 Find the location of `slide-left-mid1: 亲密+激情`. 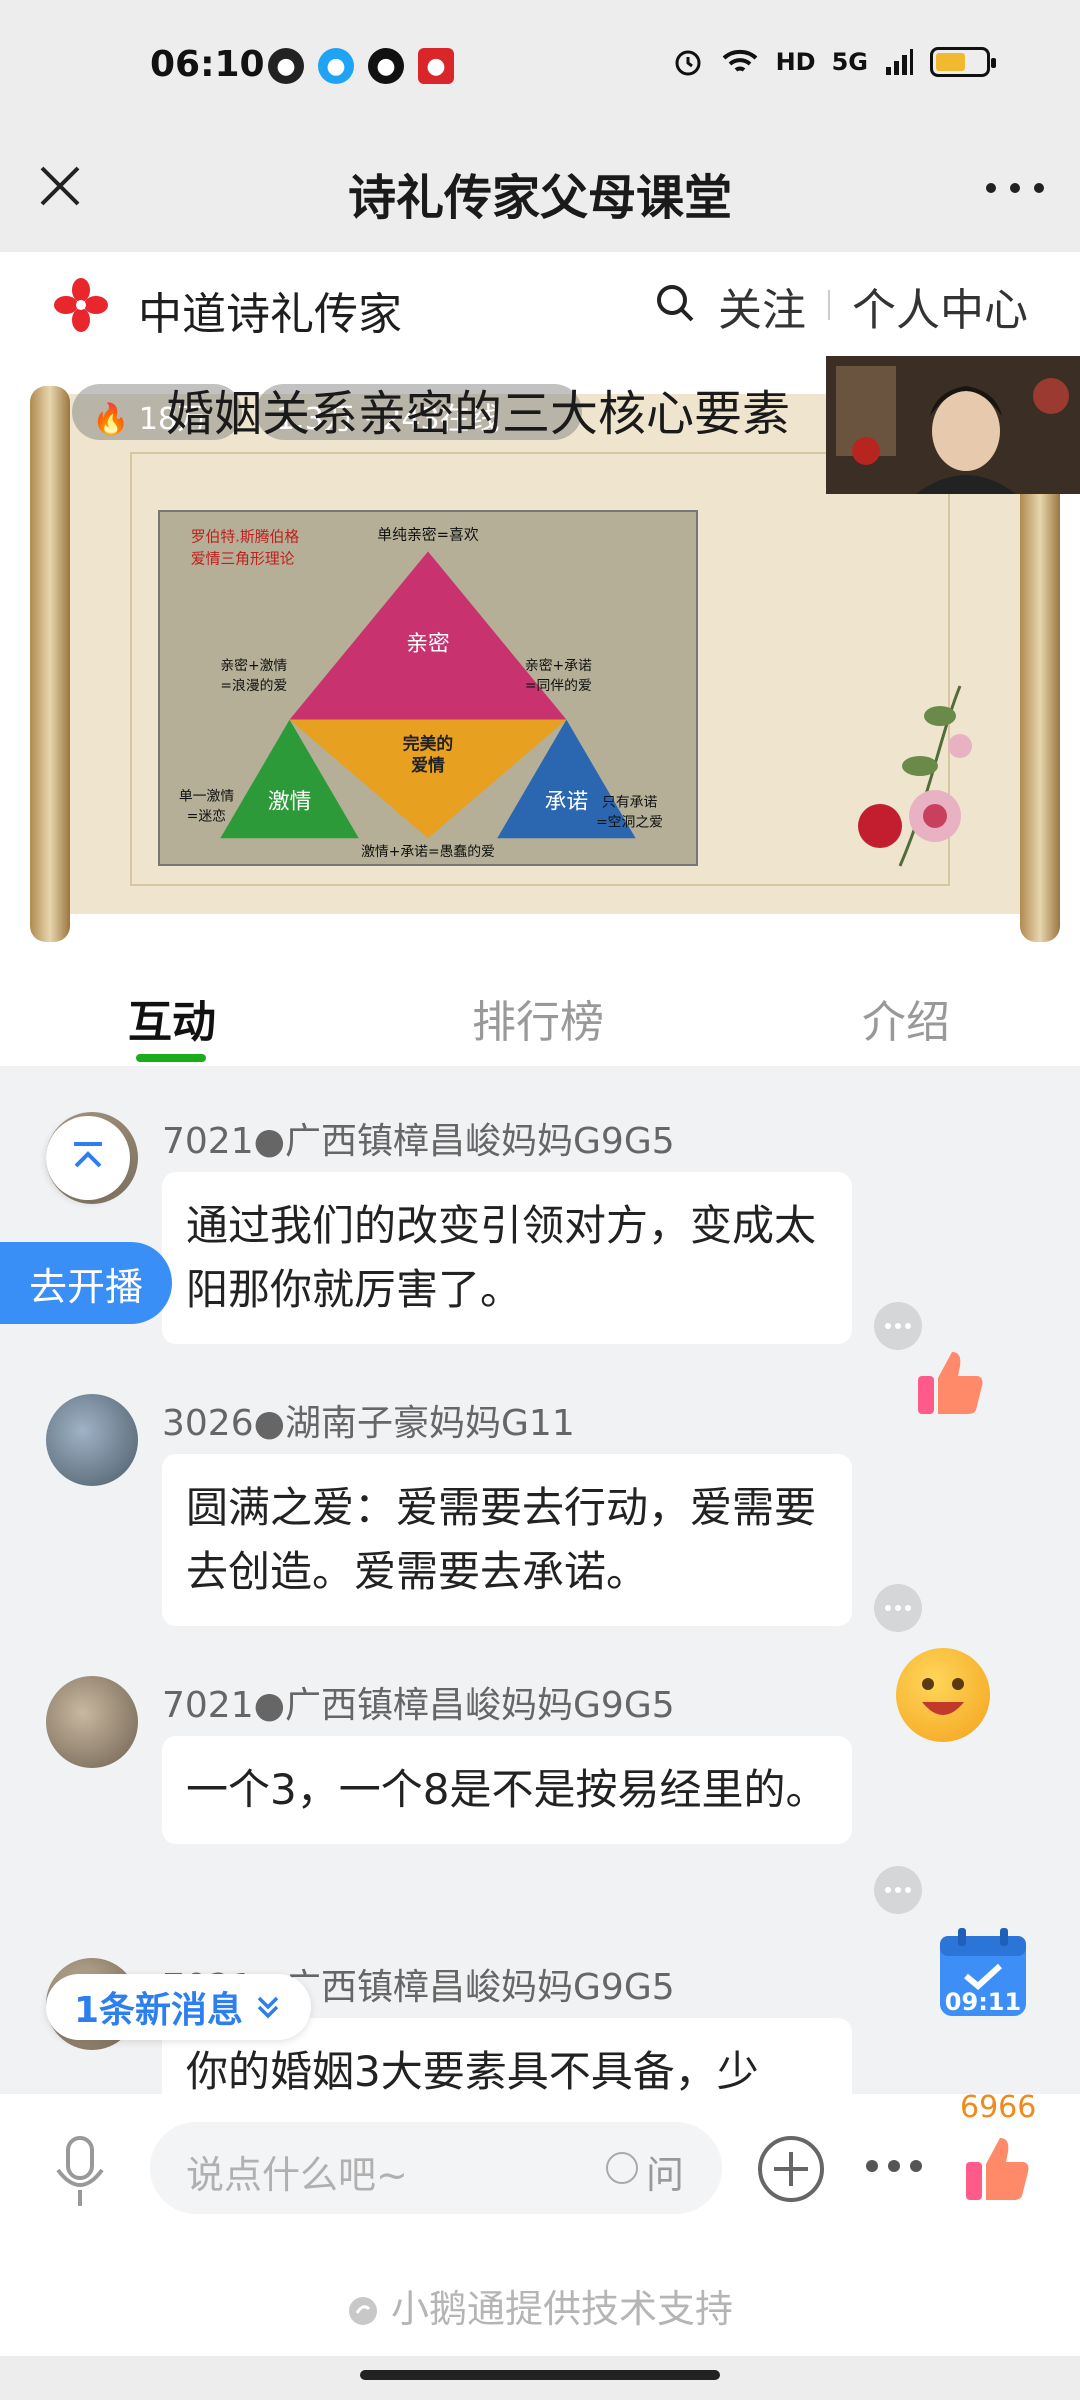

slide-left-mid1: 亲密+激情 is located at coordinates (253, 665).